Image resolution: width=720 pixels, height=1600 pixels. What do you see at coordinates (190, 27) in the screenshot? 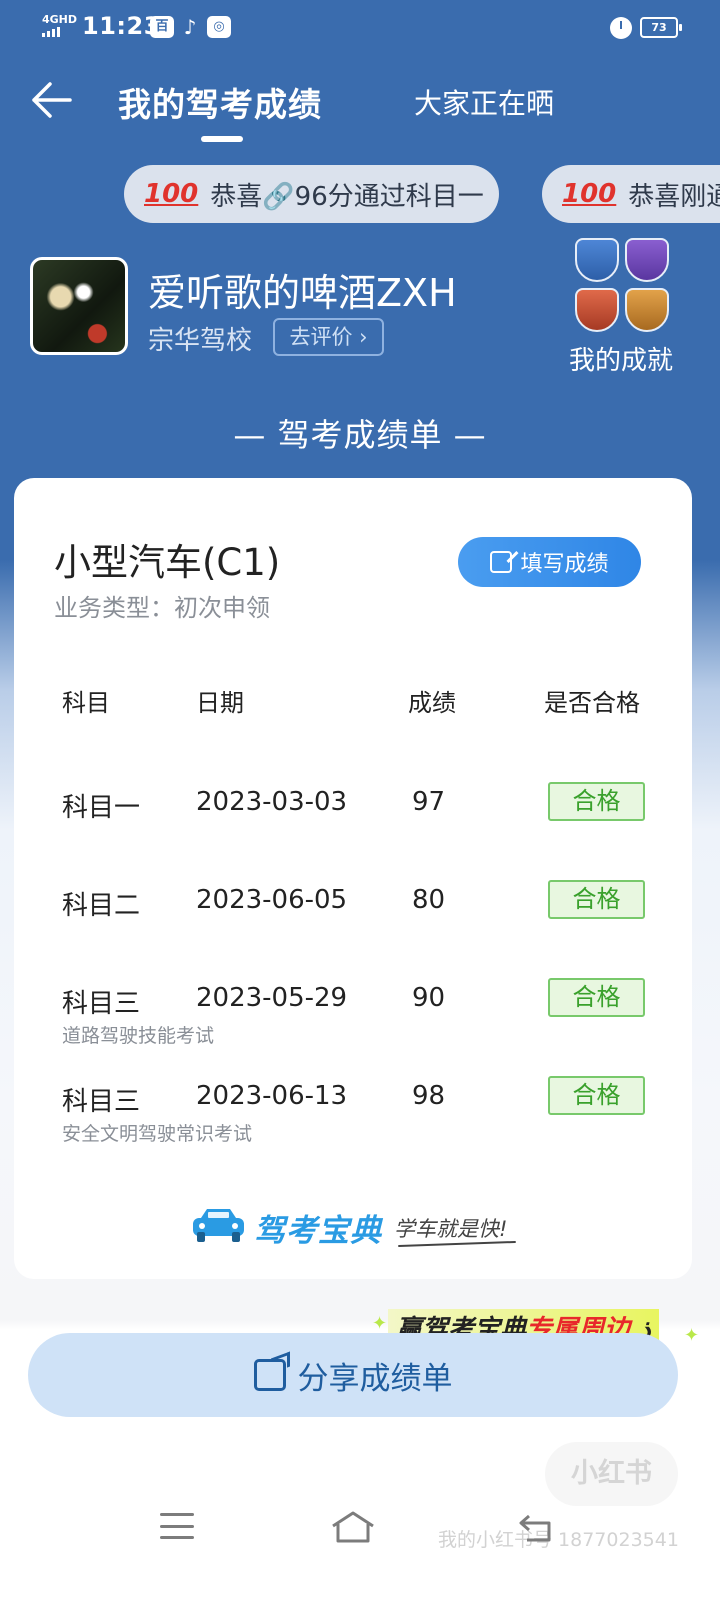
I see `tiktok-icon: ♪` at bounding box center [190, 27].